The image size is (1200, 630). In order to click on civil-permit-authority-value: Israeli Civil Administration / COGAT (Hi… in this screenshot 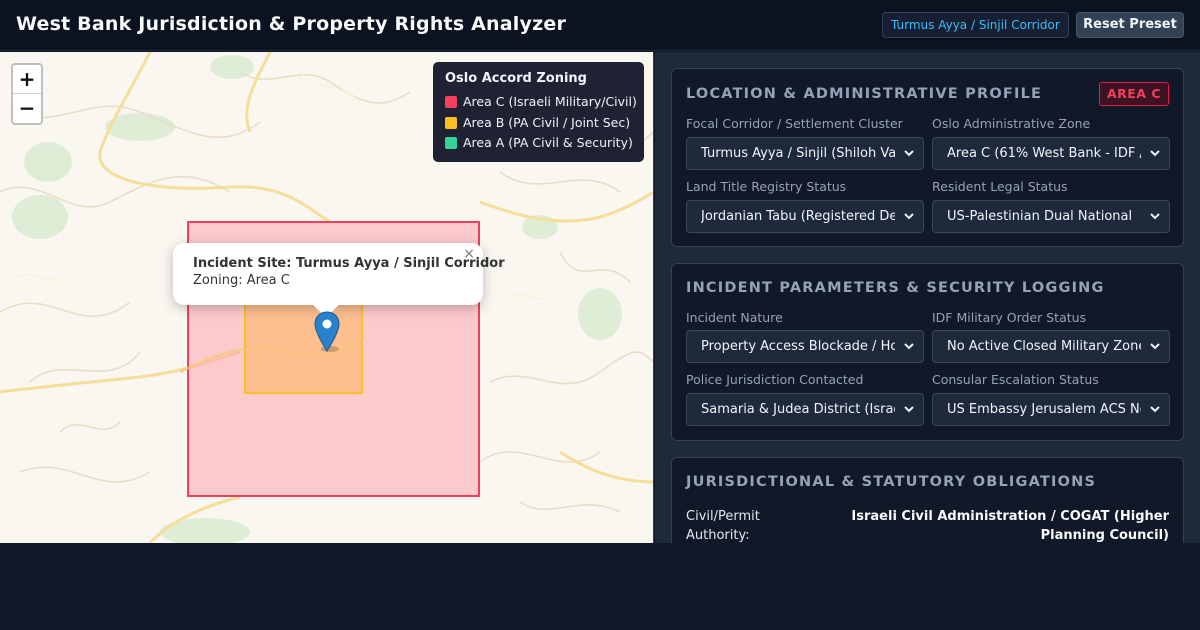, I will do `click(1010, 526)`.